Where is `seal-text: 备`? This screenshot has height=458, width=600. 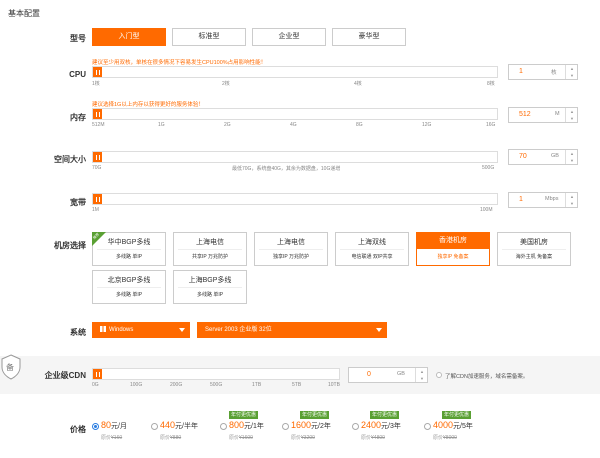 seal-text: 备 is located at coordinates (10, 367).